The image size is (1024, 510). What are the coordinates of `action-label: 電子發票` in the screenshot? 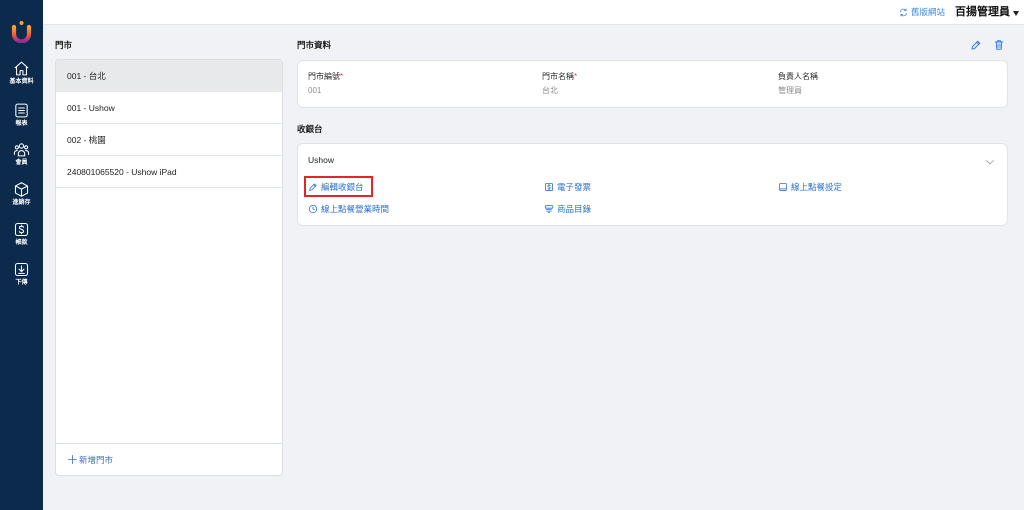 It's located at (574, 187).